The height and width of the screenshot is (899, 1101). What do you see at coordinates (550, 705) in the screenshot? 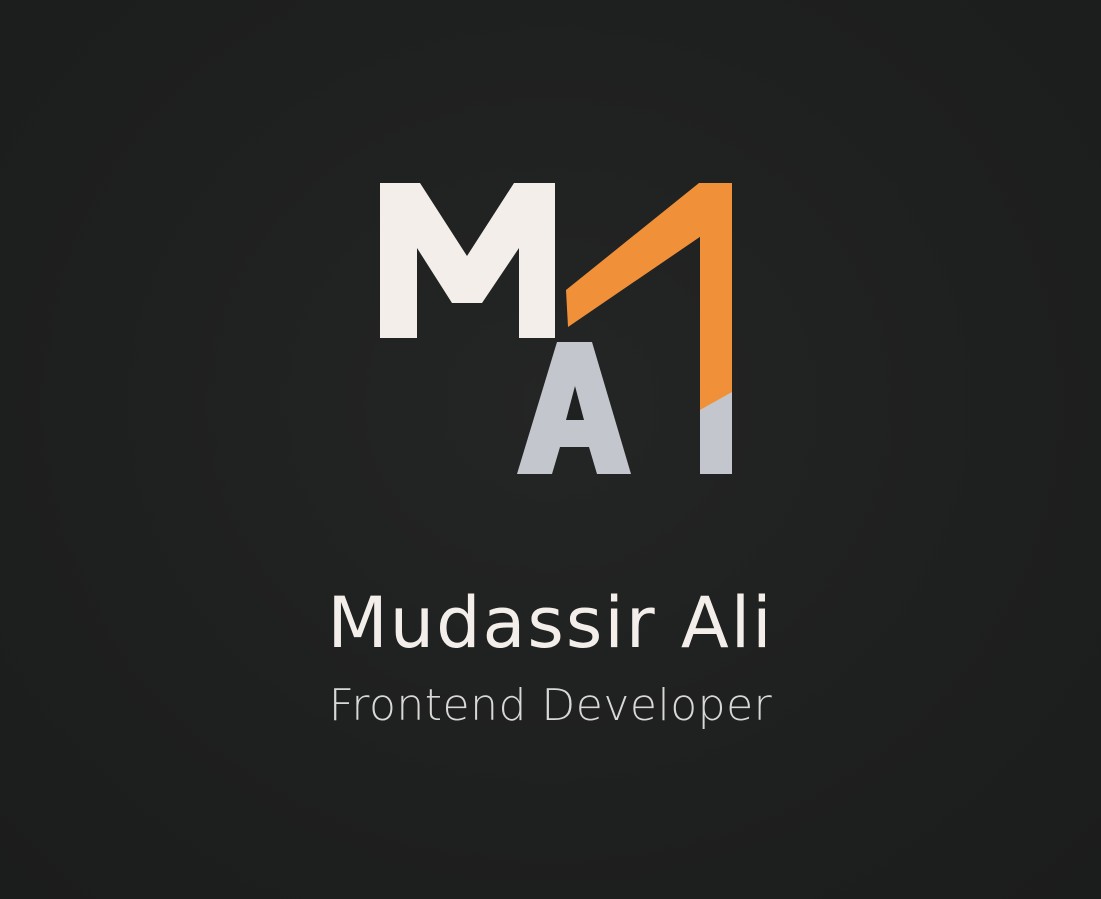
I see `brand-role: Frontend Developer` at bounding box center [550, 705].